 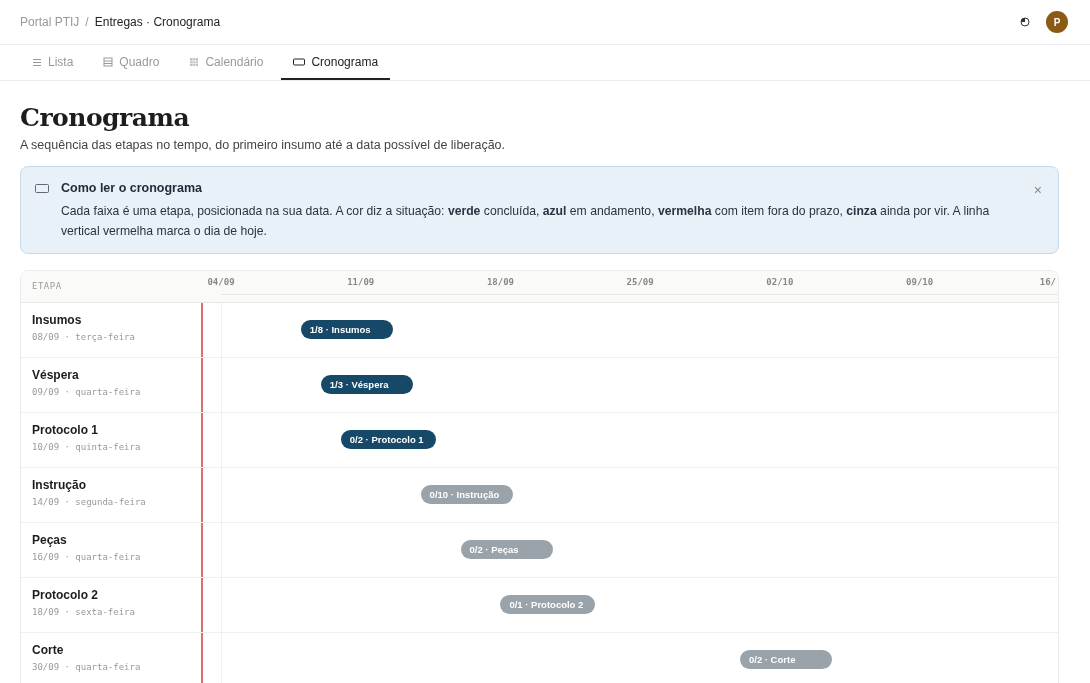 What do you see at coordinates (87, 392) in the screenshot?
I see `stage-date: 09/09 · quarta-feira` at bounding box center [87, 392].